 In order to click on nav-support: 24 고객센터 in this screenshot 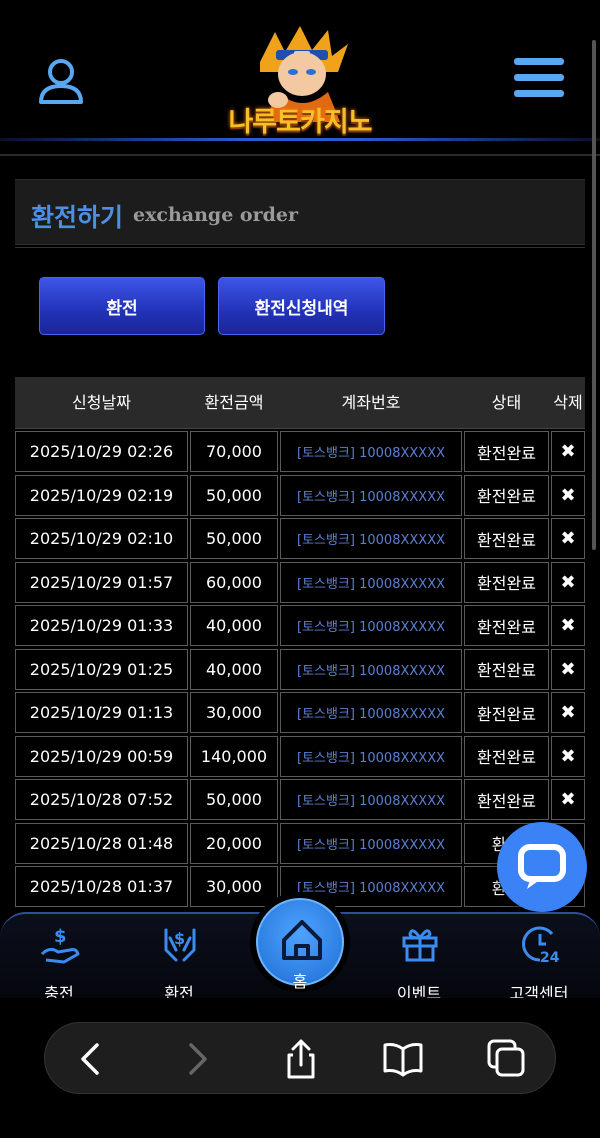, I will do `click(539, 960)`.